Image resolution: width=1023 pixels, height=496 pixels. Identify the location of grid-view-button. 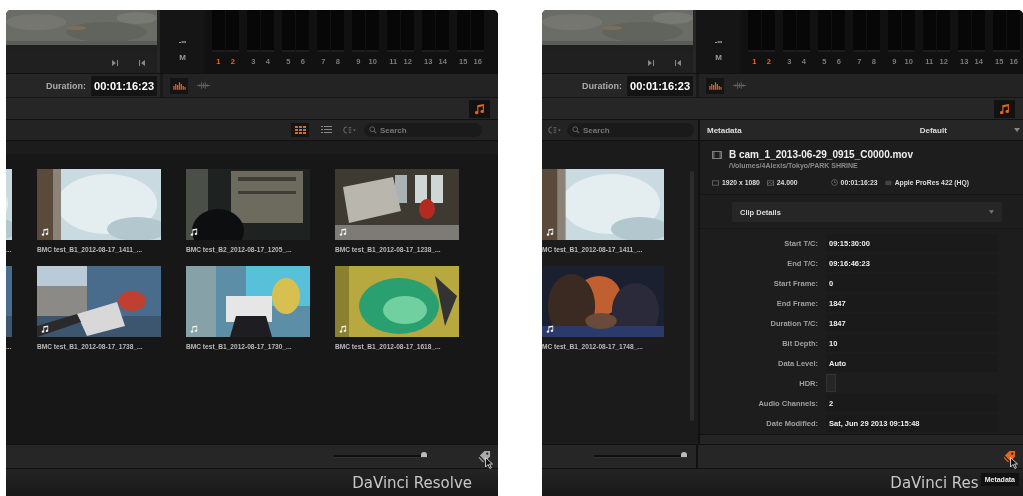
(300, 130).